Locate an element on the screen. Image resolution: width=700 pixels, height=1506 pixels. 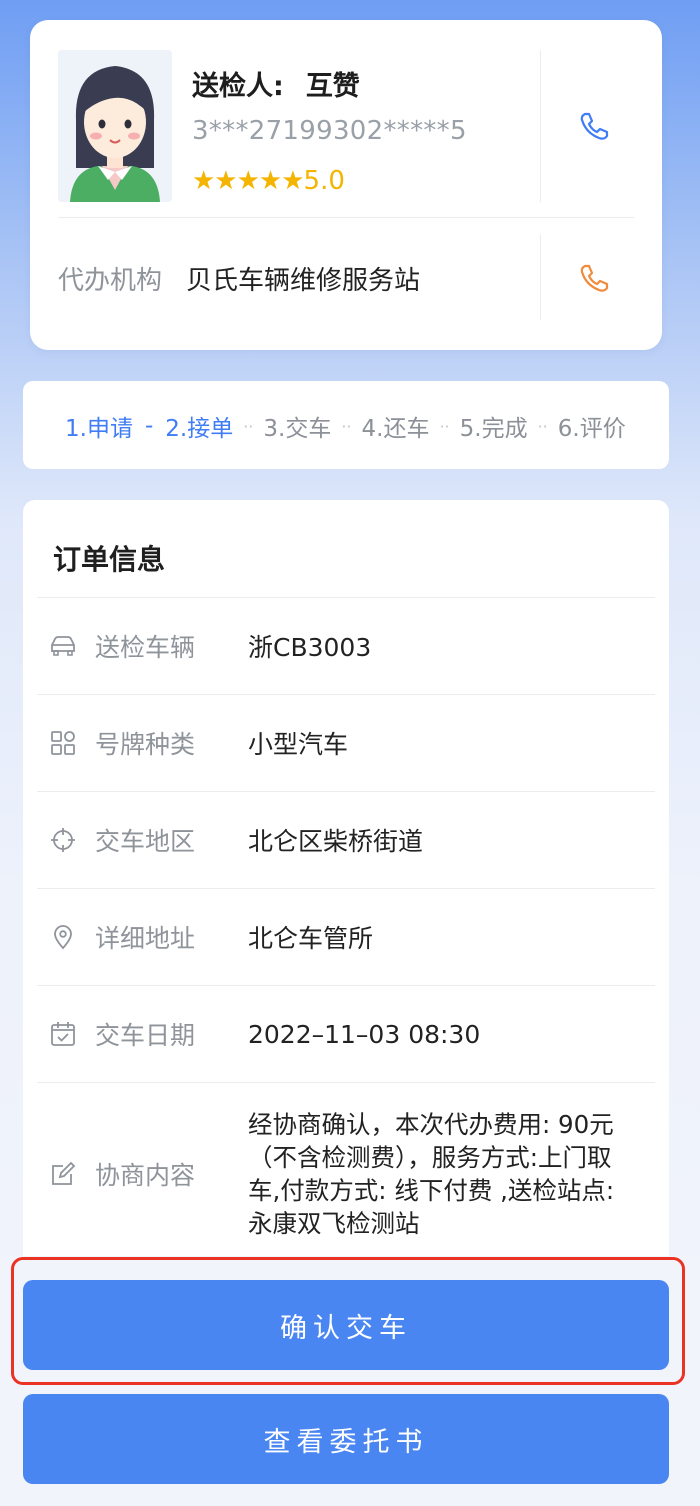
order-row-label: 详细地址 is located at coordinates (145, 938).